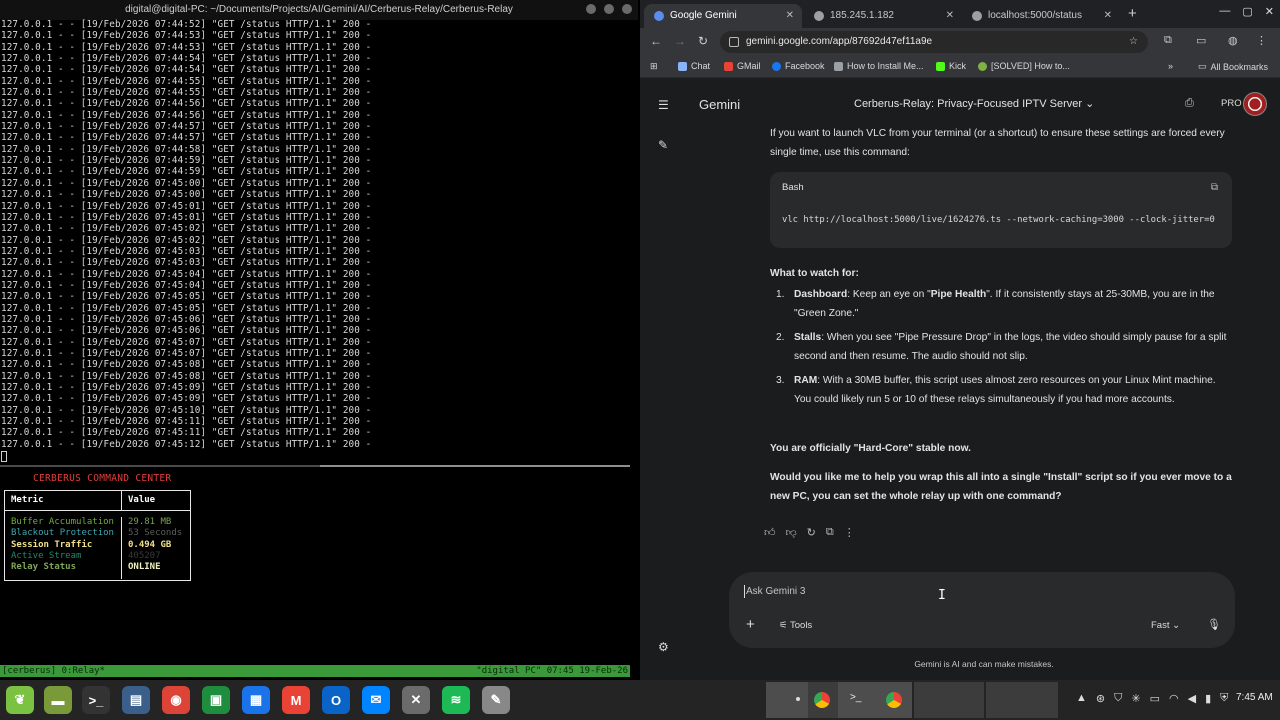 The height and width of the screenshot is (720, 1280). What do you see at coordinates (830, 532) in the screenshot?
I see `copy-response-icon: ⧉` at bounding box center [830, 532].